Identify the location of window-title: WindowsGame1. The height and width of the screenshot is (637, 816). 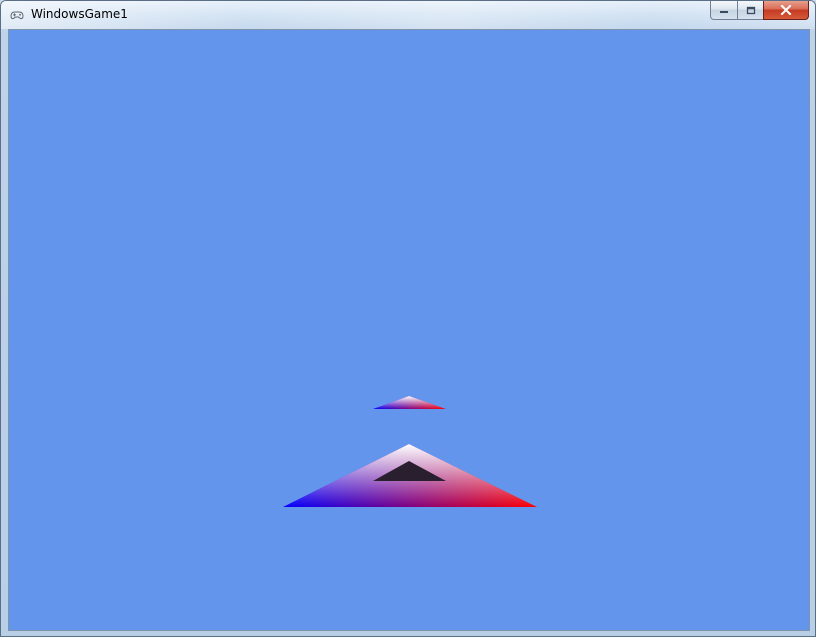
(79, 14).